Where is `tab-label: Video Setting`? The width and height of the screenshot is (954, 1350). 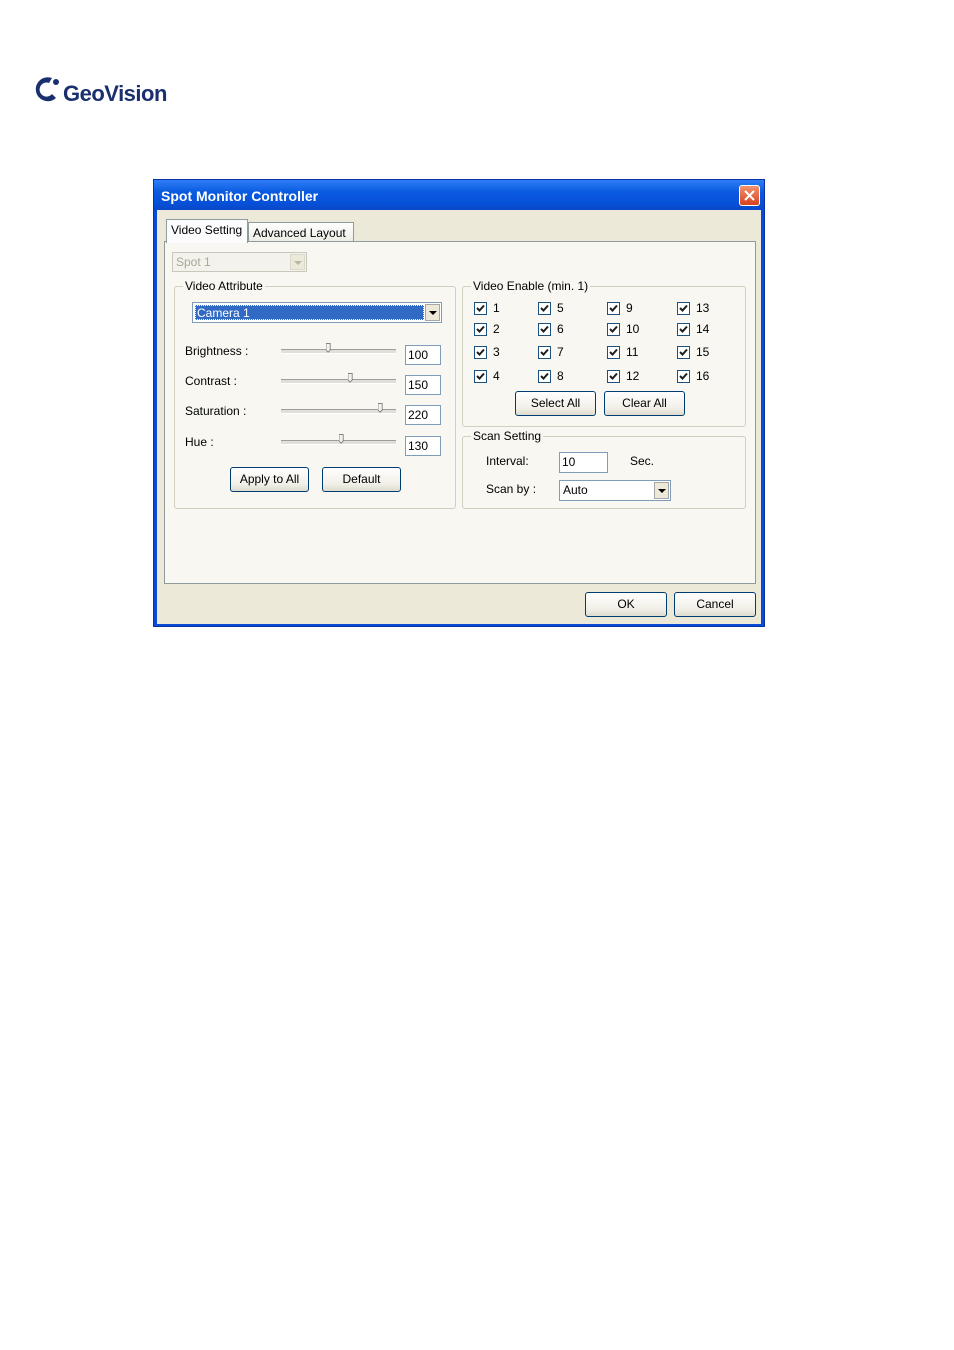 tab-label: Video Setting is located at coordinates (207, 230).